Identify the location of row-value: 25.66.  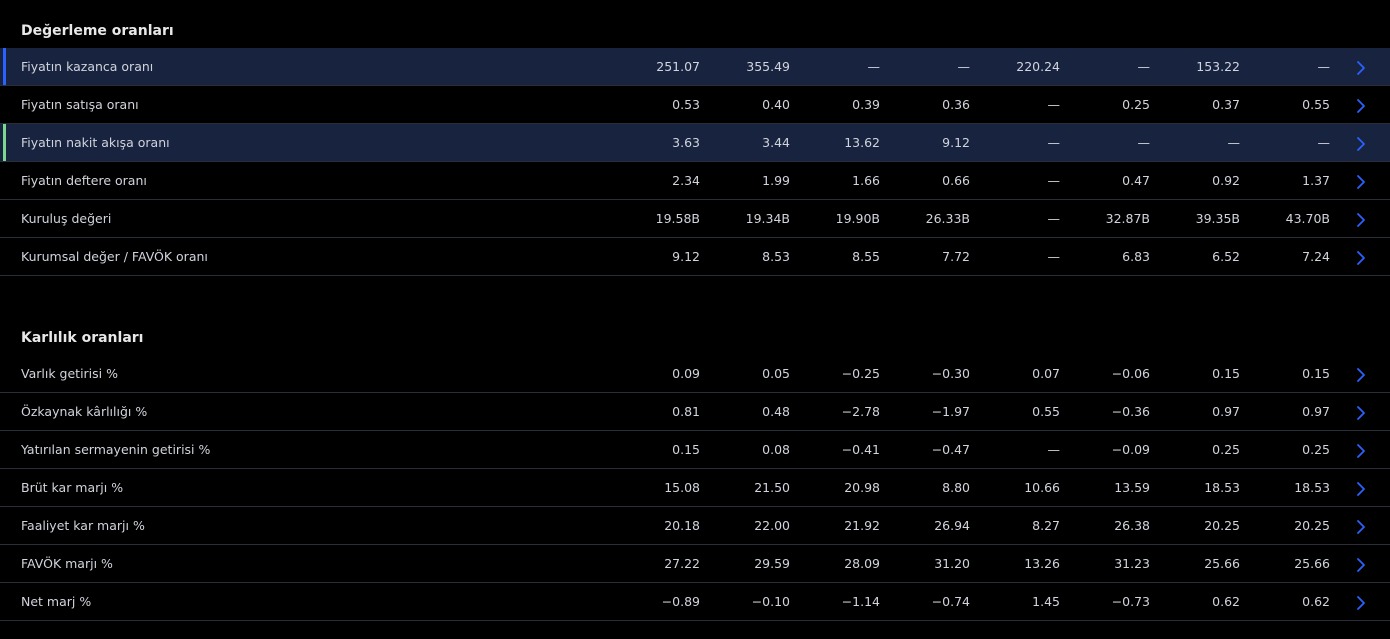
(1222, 563).